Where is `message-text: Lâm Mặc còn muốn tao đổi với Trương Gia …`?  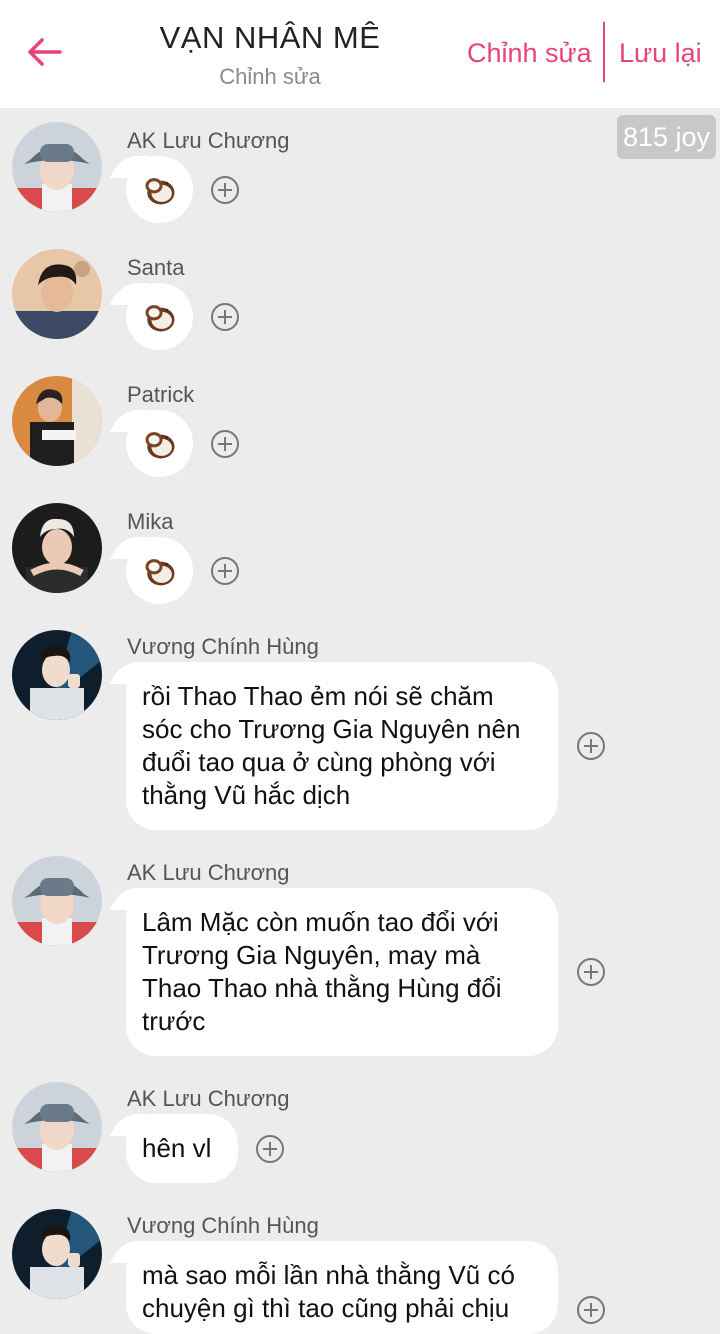
message-text: Lâm Mặc còn muốn tao đổi với Trương Gia … is located at coordinates (322, 971).